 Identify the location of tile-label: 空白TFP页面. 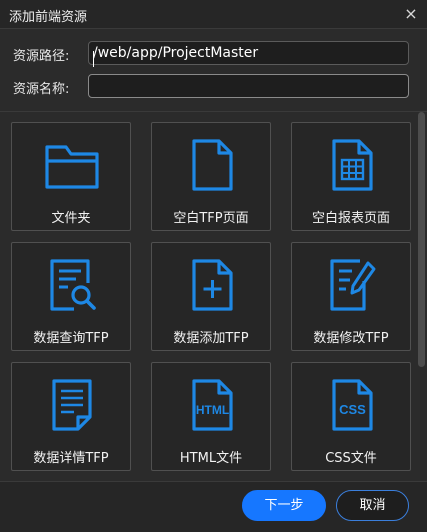
(211, 218).